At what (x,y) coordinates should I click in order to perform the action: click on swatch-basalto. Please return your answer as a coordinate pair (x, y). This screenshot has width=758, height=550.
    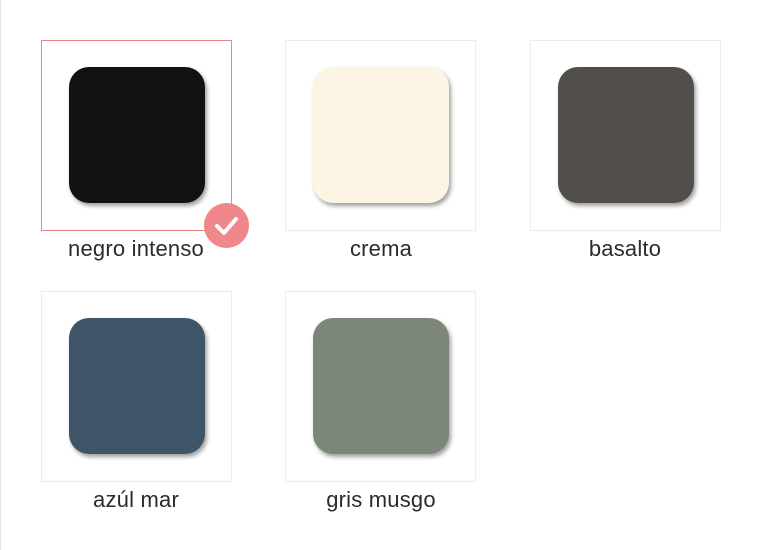
    Looking at the image, I should click on (625, 135).